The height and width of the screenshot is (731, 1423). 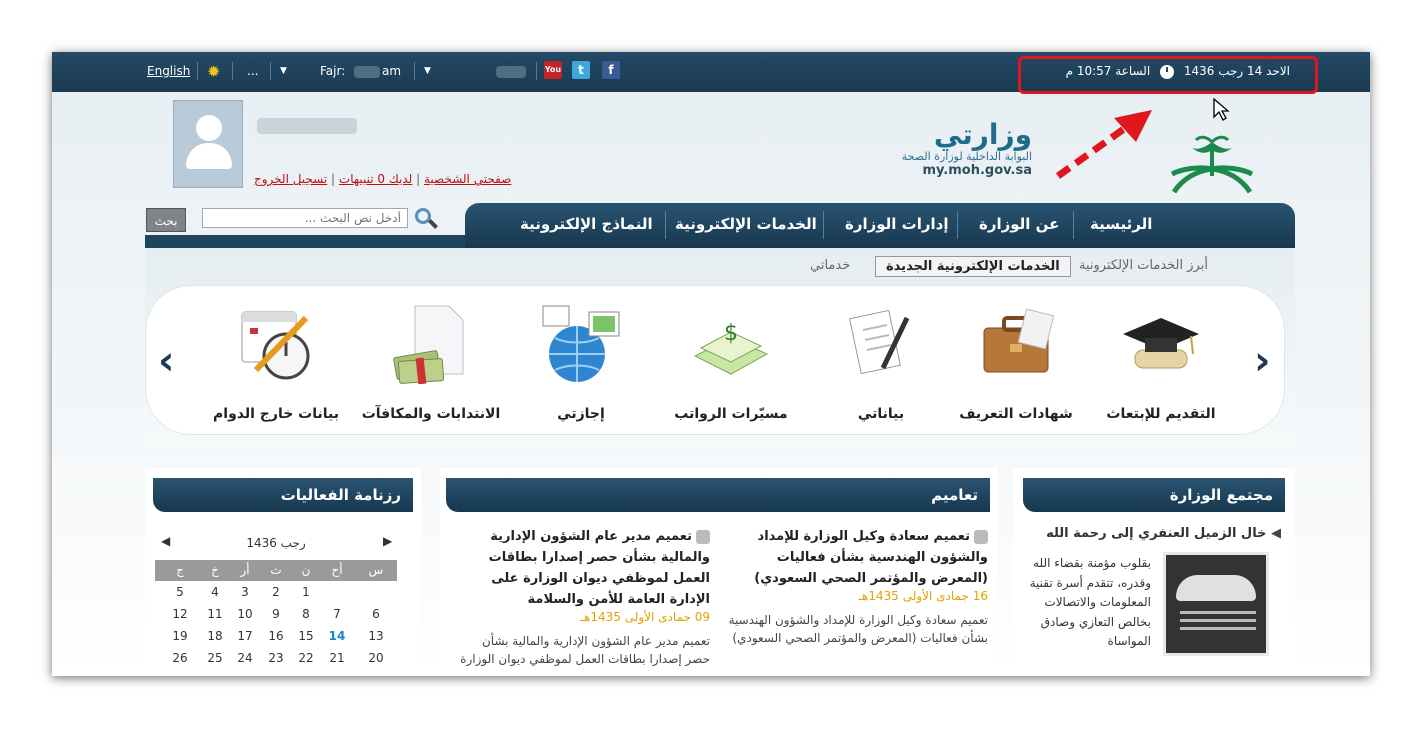 I want to click on tab-new-services: الخدمات الإلكترونية الجديدة, so click(x=973, y=266).